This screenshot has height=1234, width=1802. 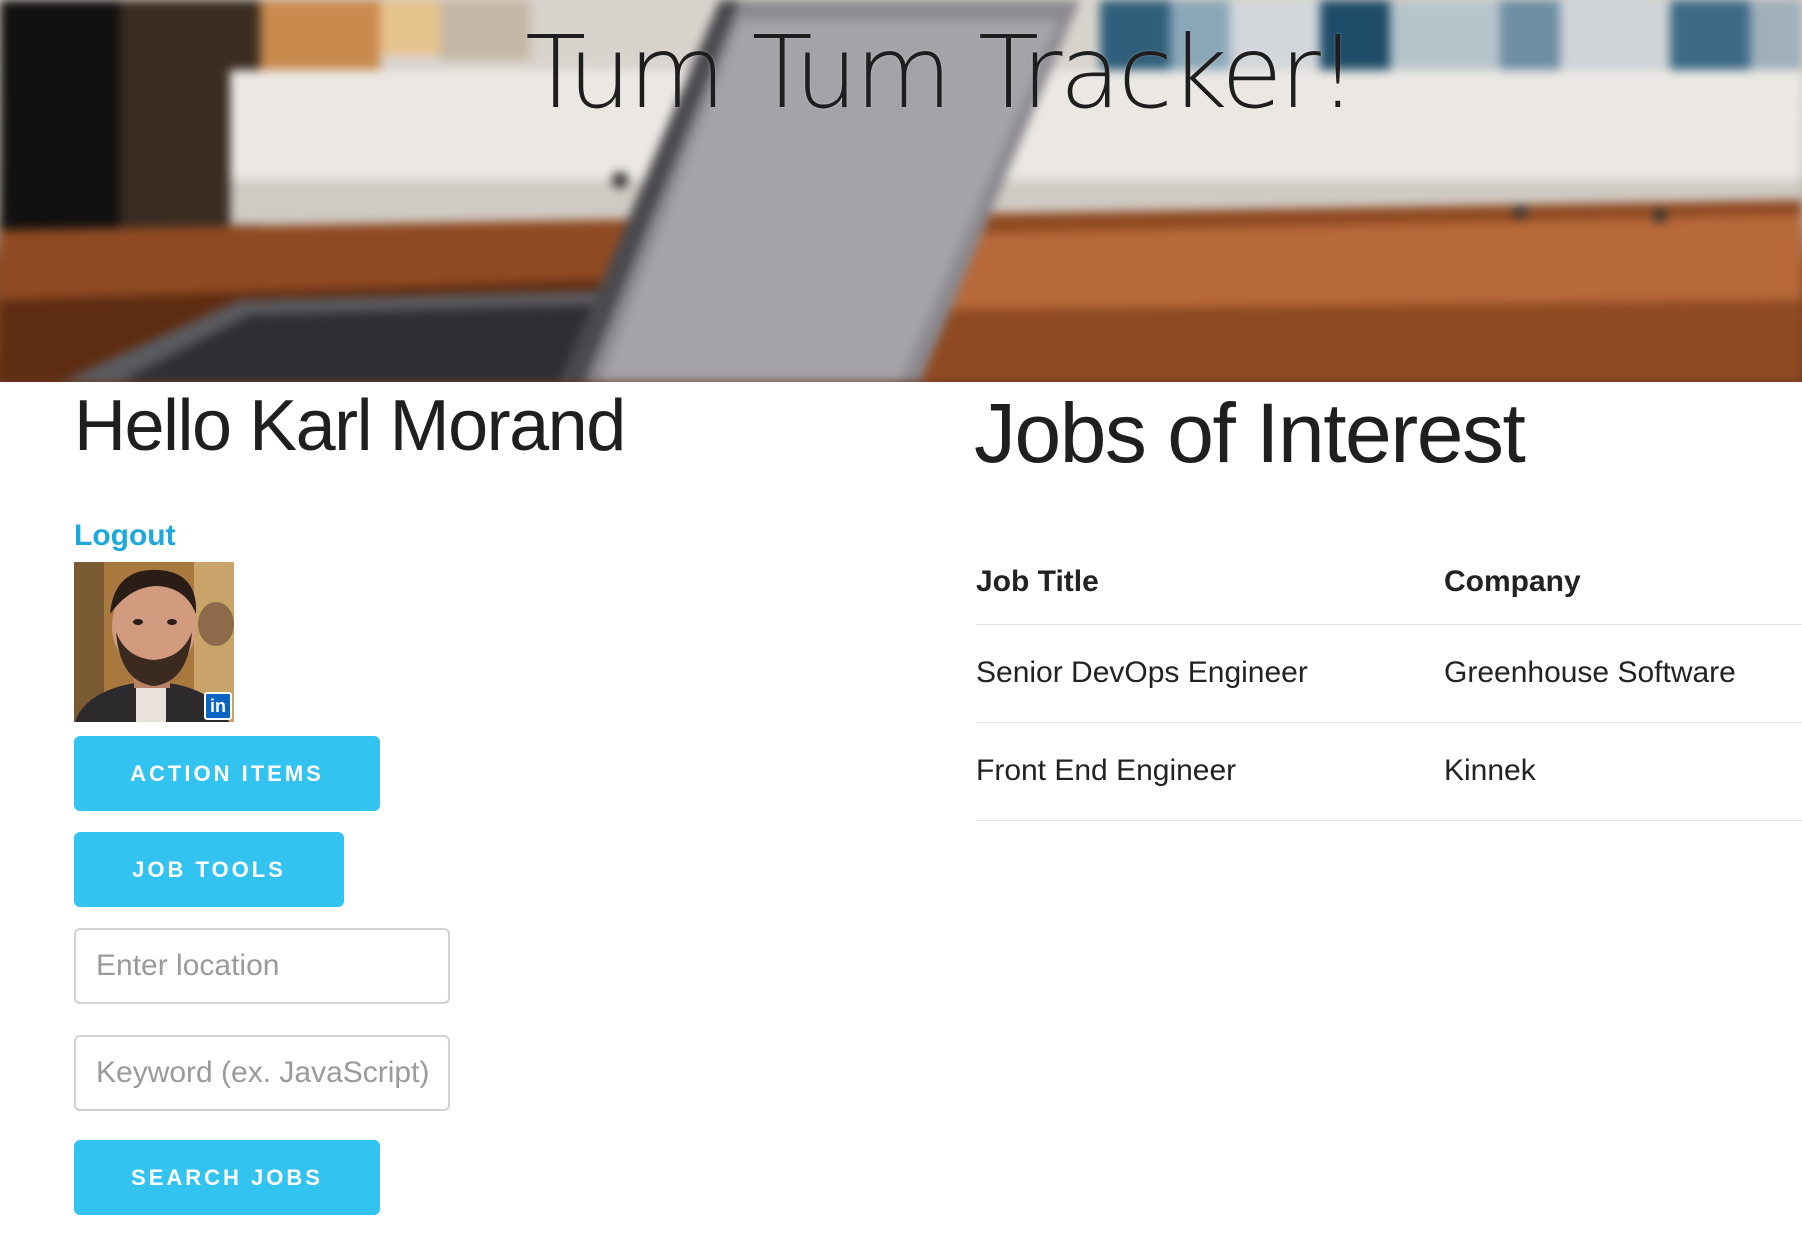 I want to click on company-cell: Greenhouse Software, so click(x=1623, y=673).